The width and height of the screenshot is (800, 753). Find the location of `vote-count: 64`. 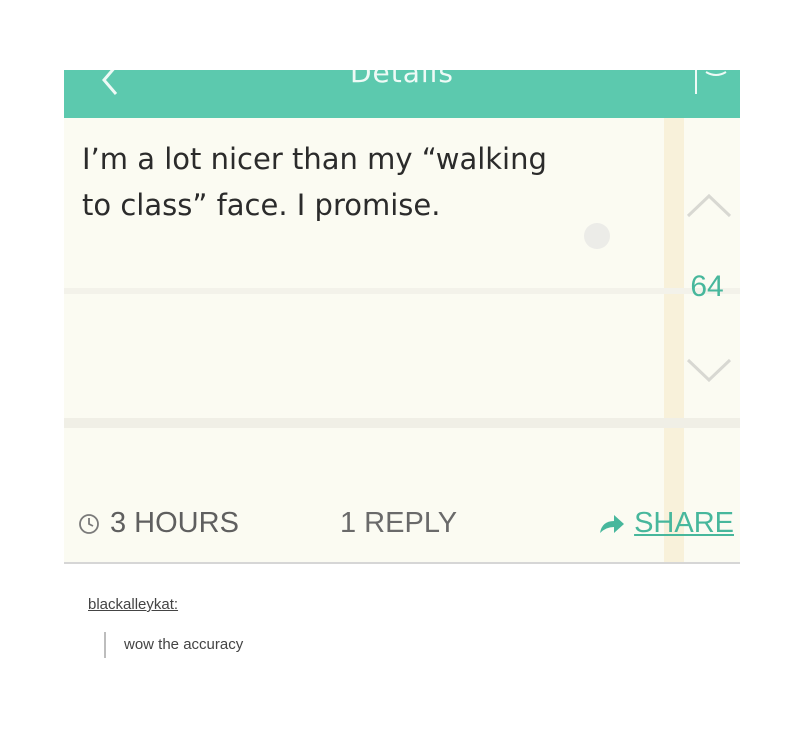

vote-count: 64 is located at coordinates (707, 286).